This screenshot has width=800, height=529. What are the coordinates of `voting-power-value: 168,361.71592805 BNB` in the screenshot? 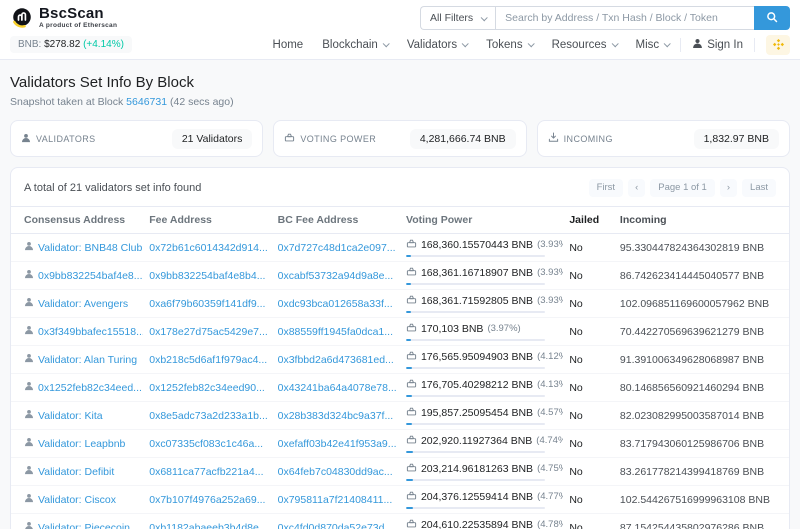 It's located at (477, 300).